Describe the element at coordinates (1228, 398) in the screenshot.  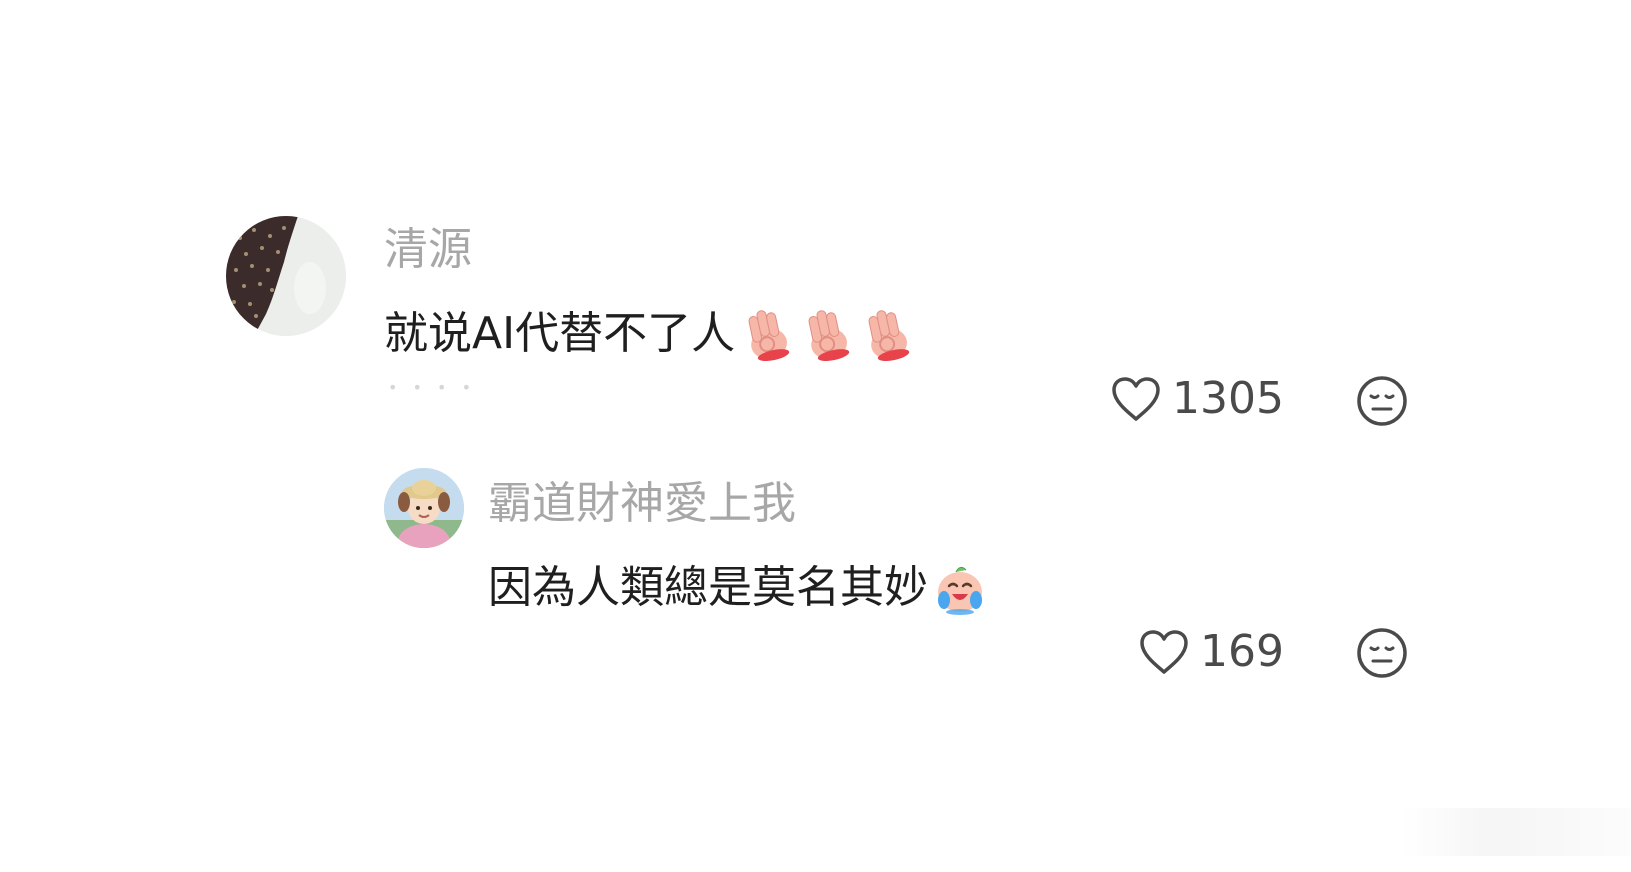
I see `like-count: 1305` at that location.